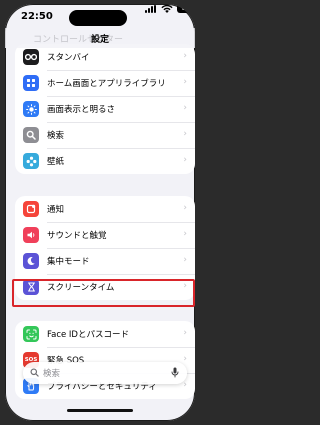  I want to click on settings-row-screen-time: スクリーンタイム ›, so click(105, 287).